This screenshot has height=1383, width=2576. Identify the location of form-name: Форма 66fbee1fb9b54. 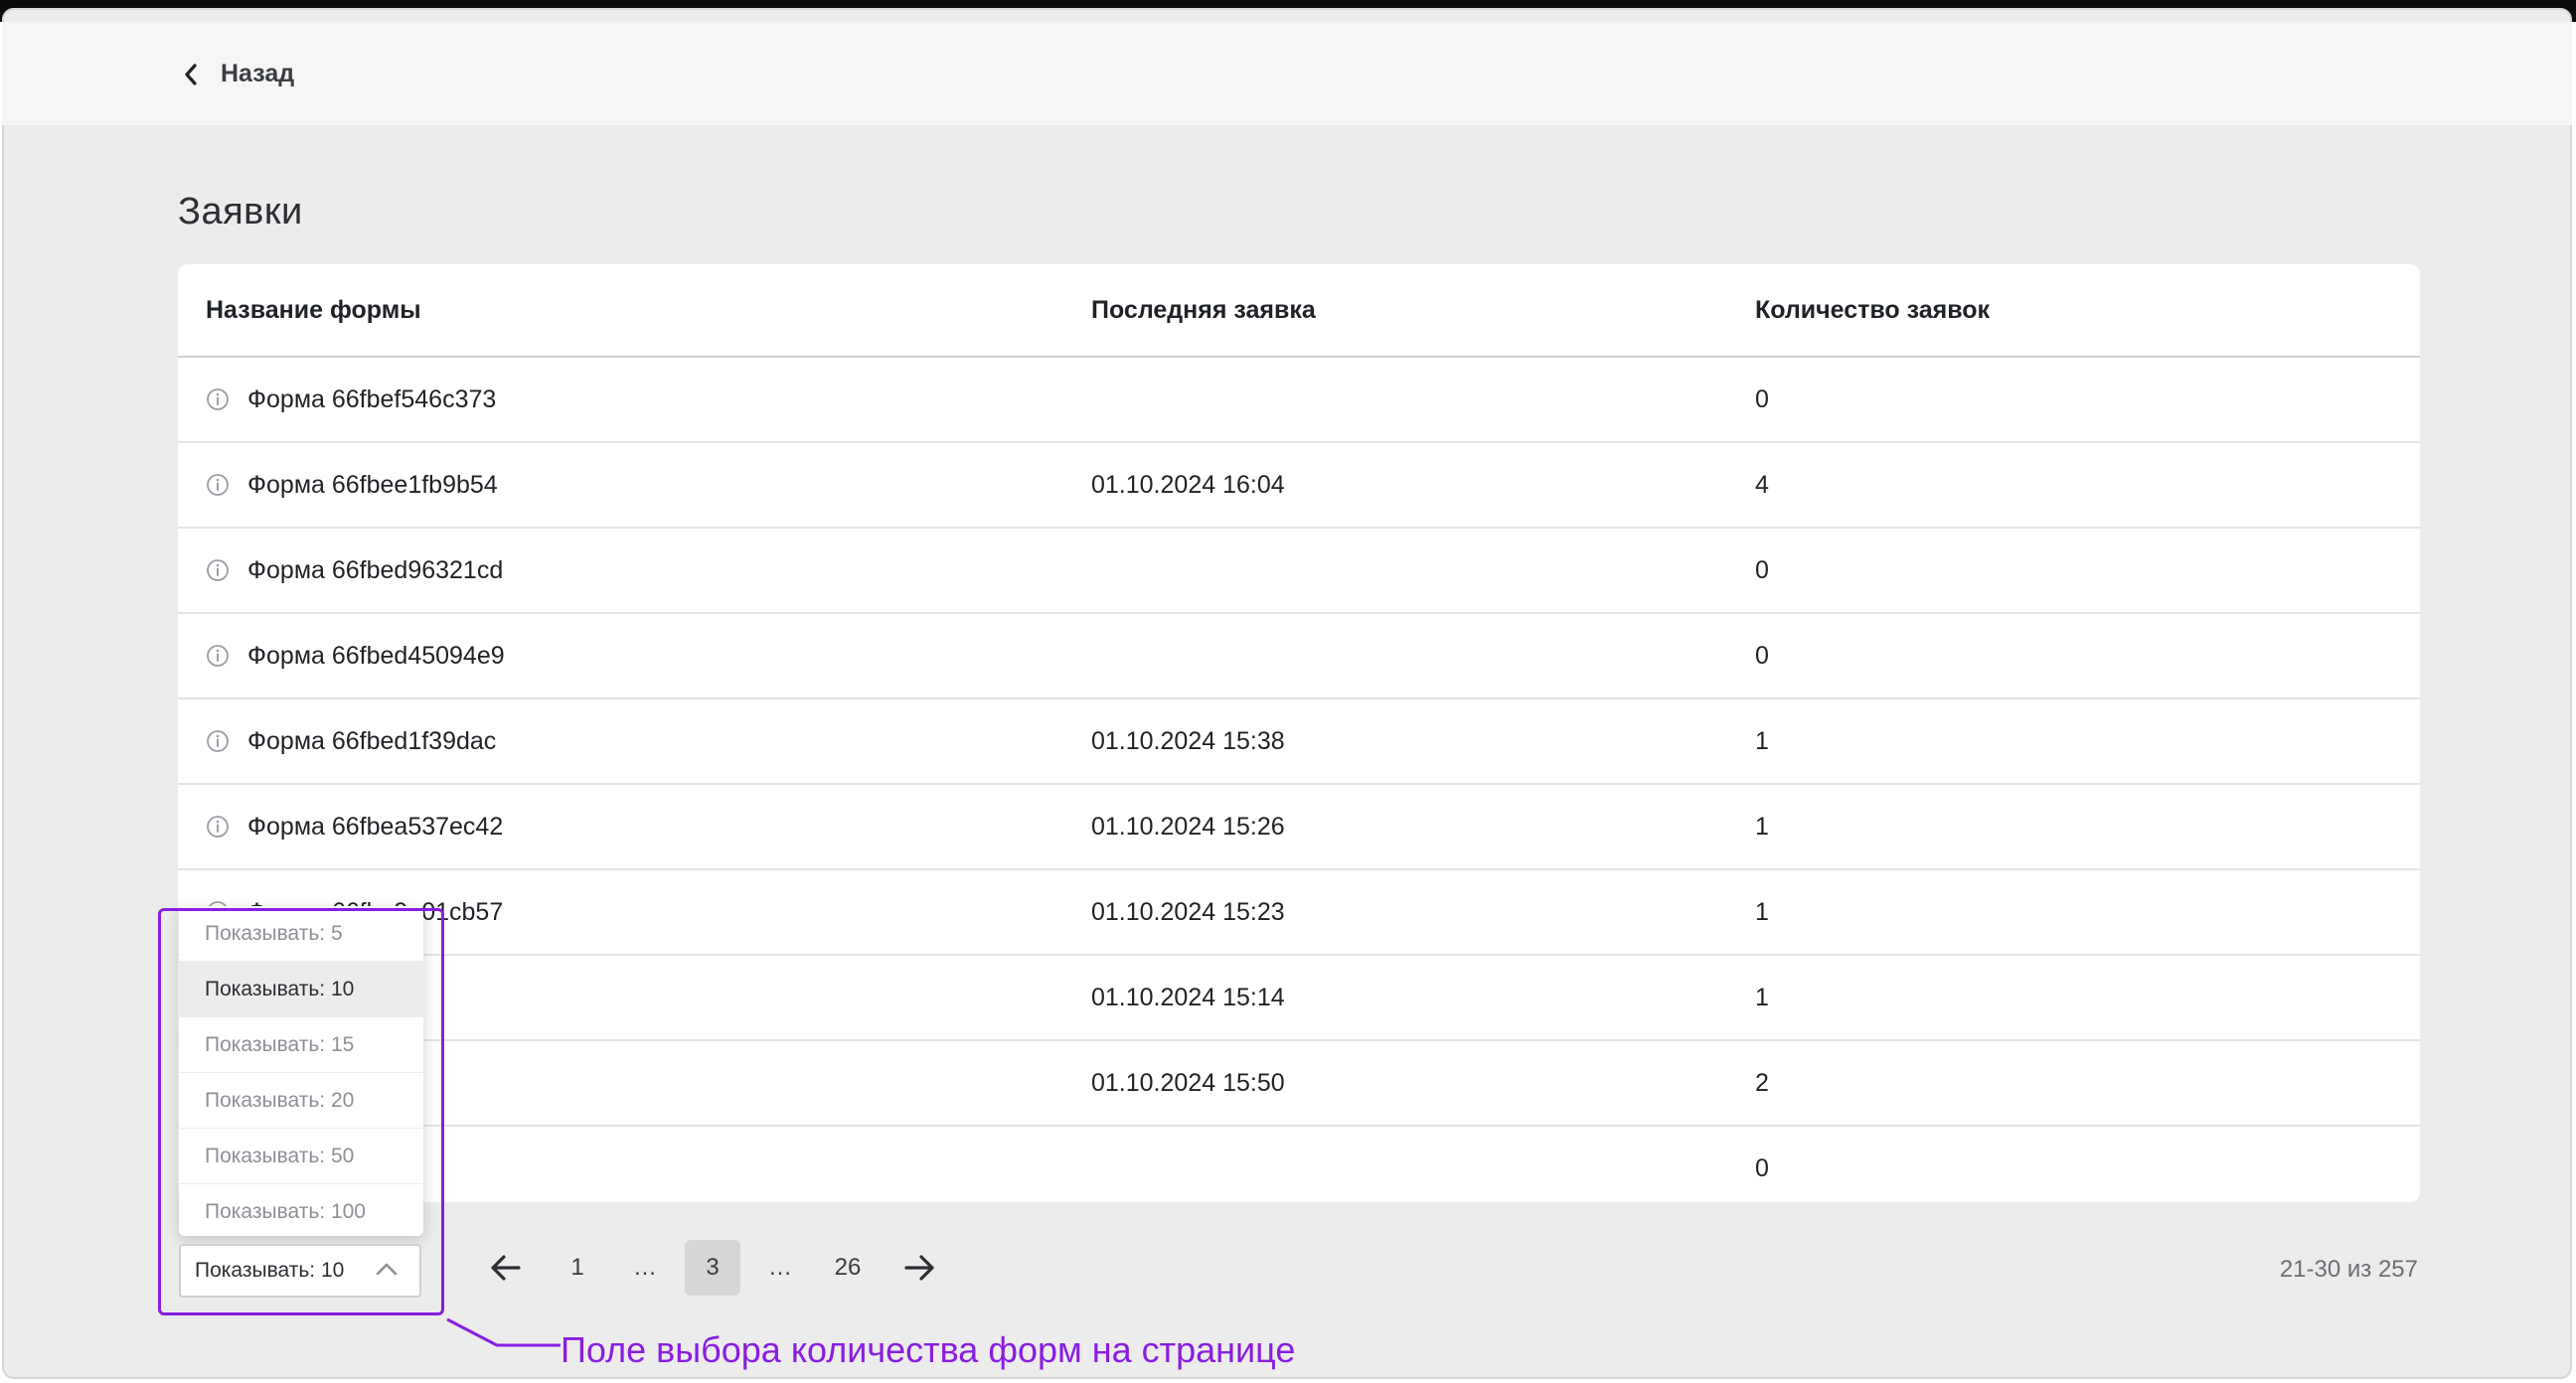
(372, 485).